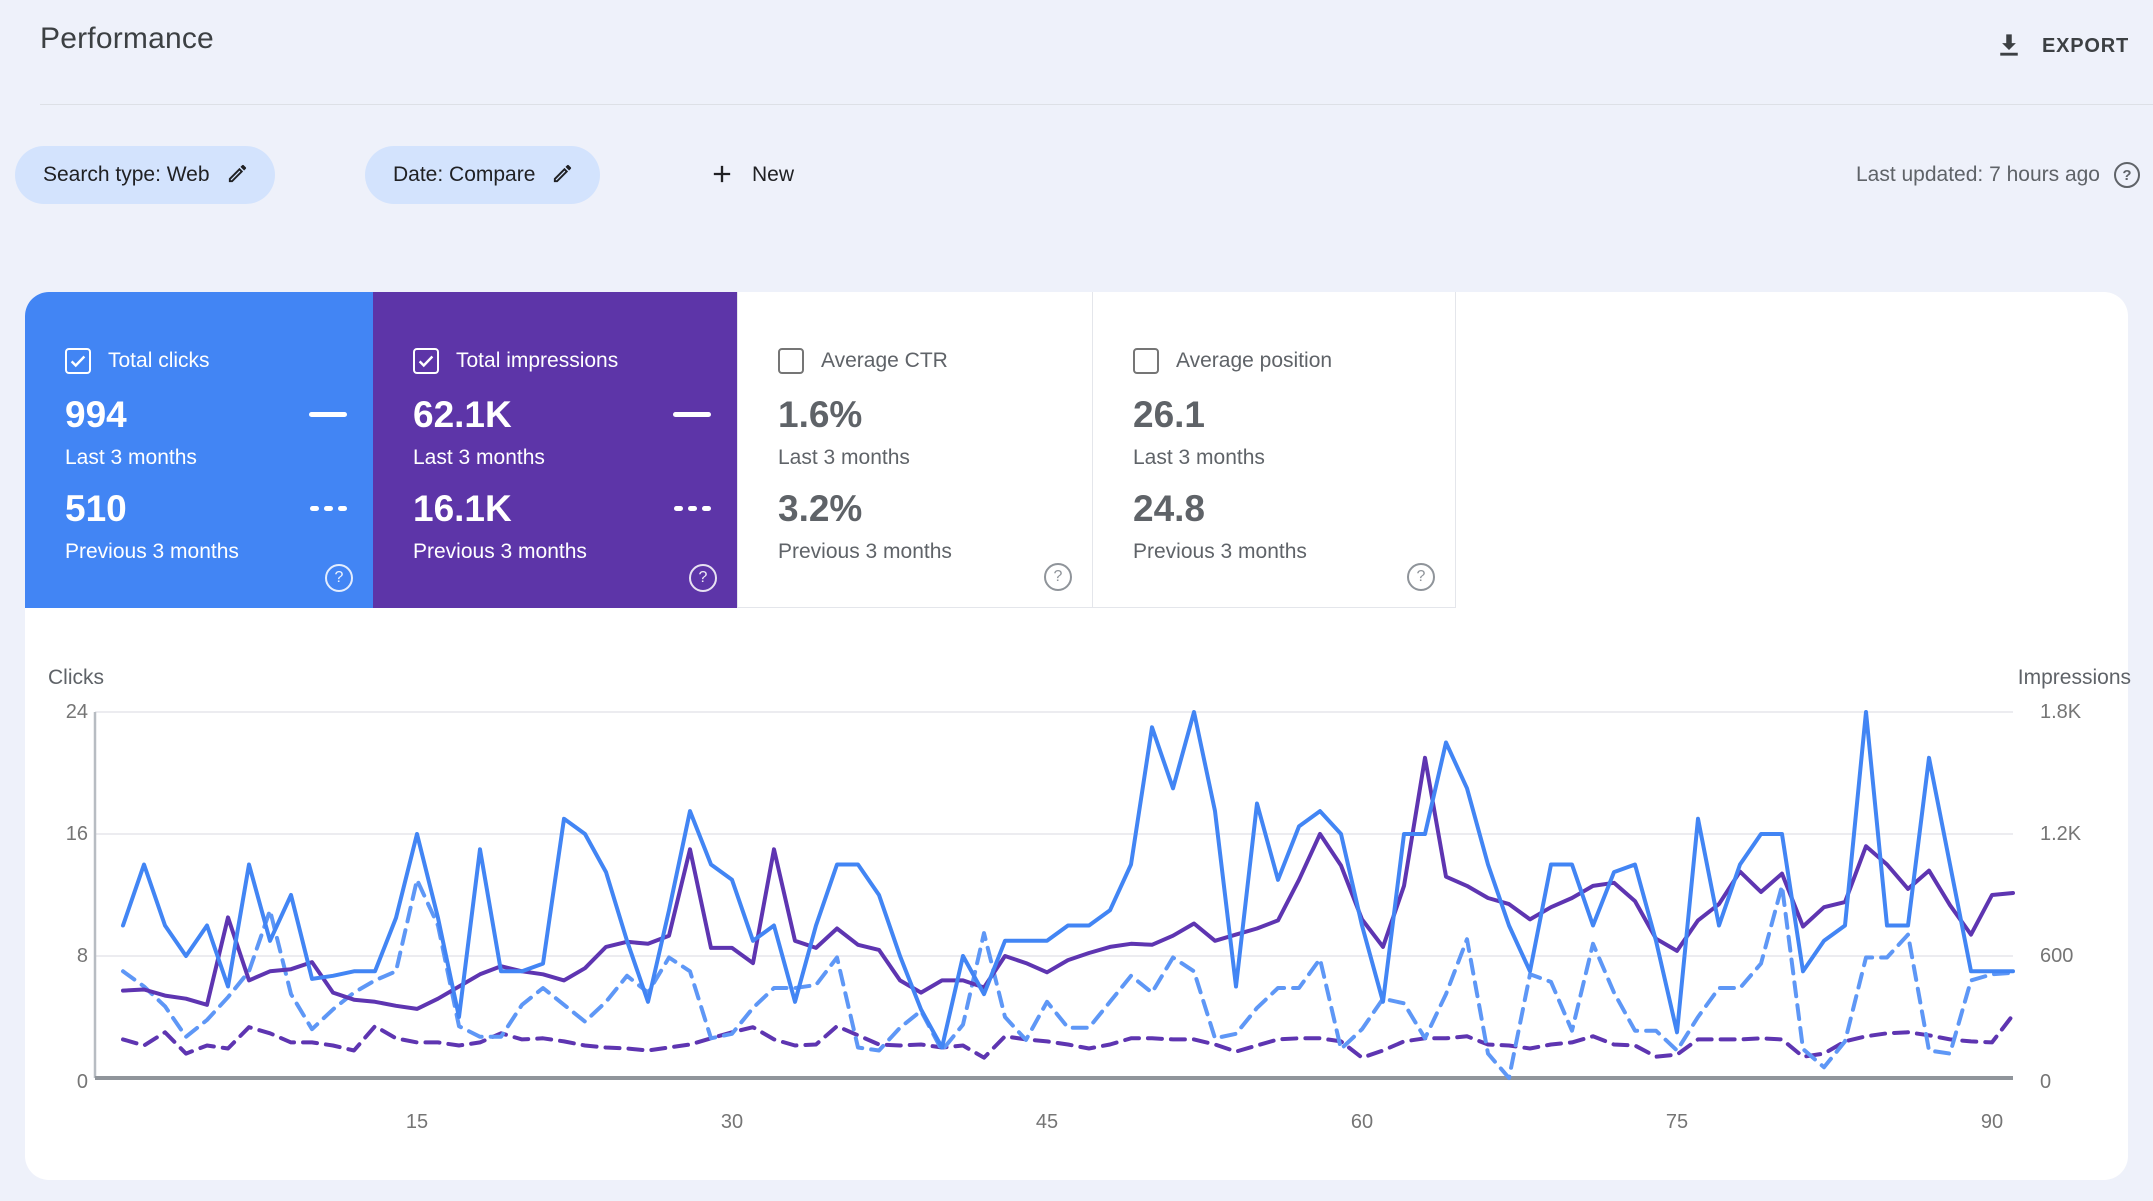 The height and width of the screenshot is (1201, 2153). Describe the element at coordinates (732, 1122) in the screenshot. I see `x-axis-tick: 30` at that location.